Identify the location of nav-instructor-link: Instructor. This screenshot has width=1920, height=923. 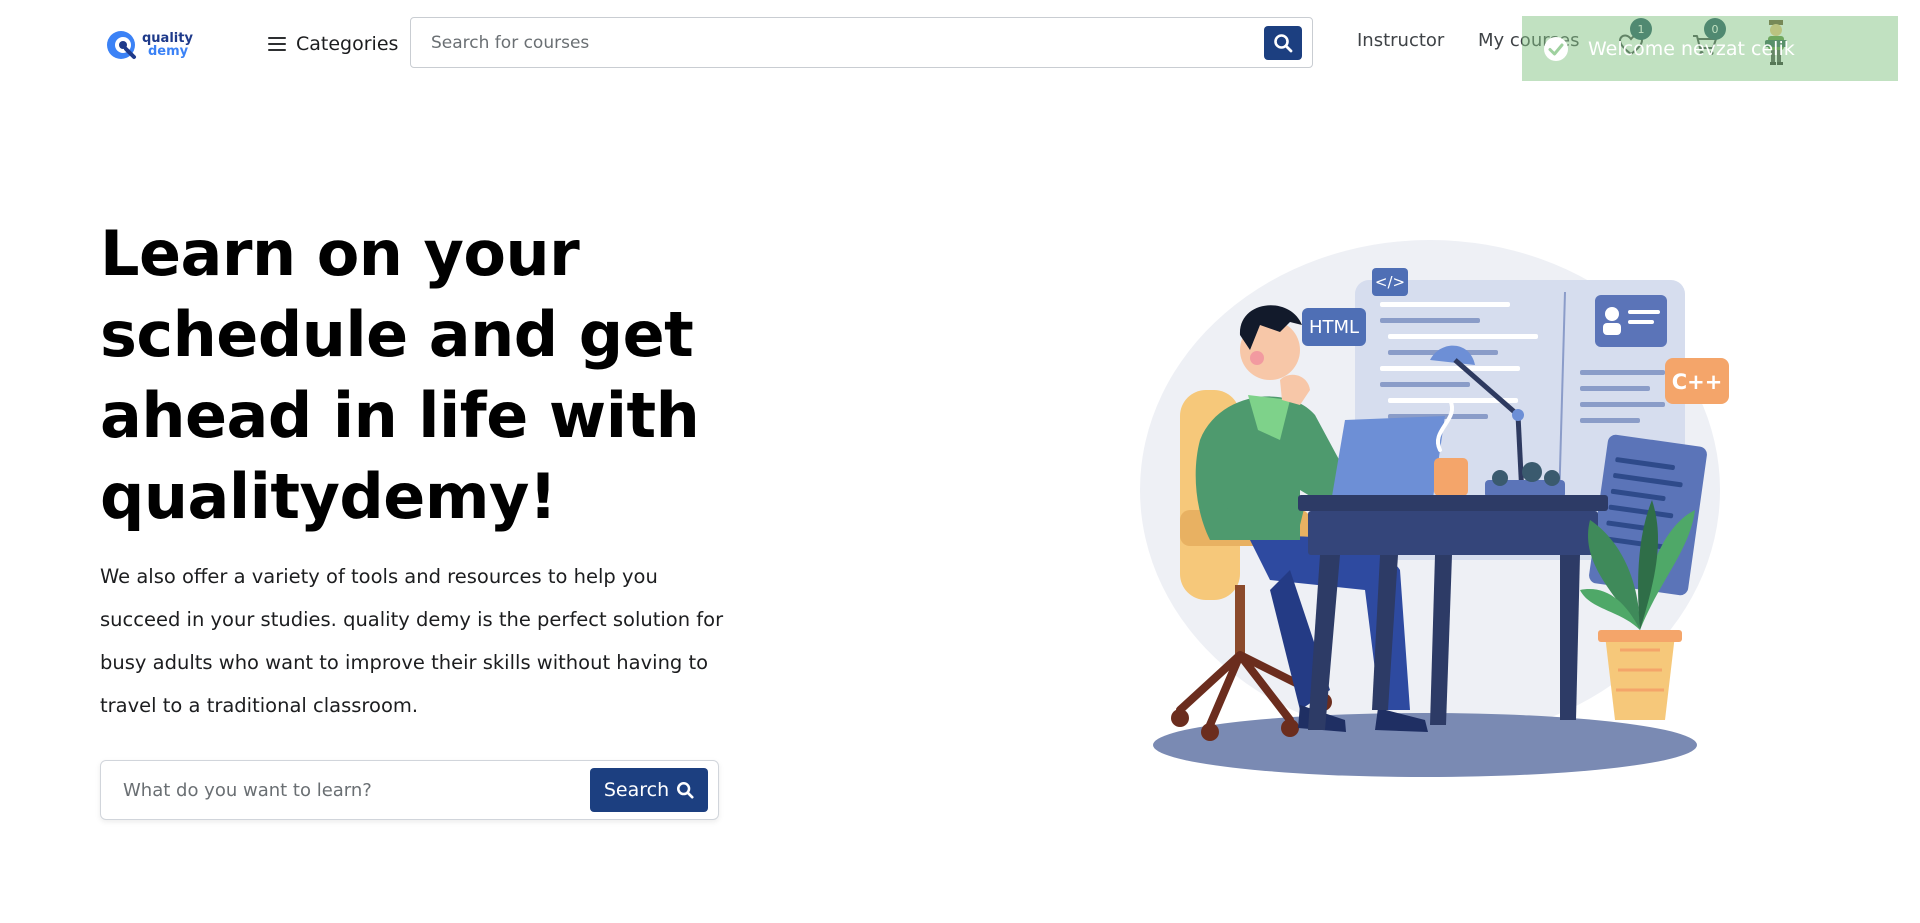
(1400, 40).